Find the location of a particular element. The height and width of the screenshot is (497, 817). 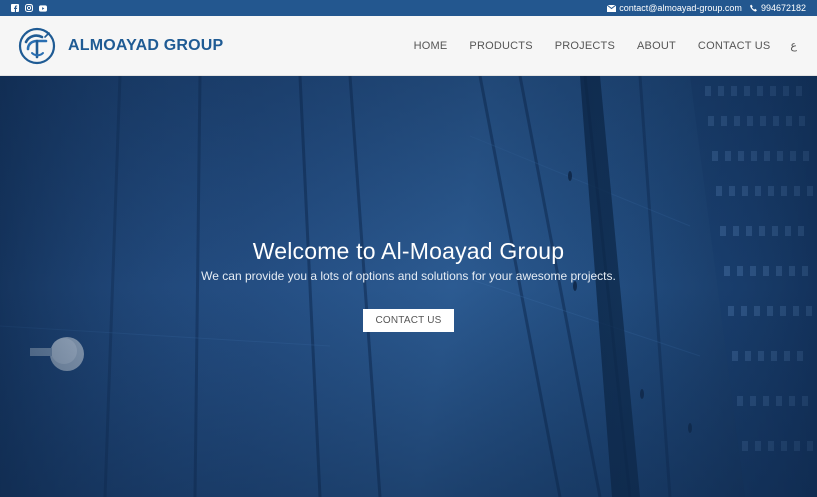

nav-contact-us: CONTACT US is located at coordinates (734, 46).